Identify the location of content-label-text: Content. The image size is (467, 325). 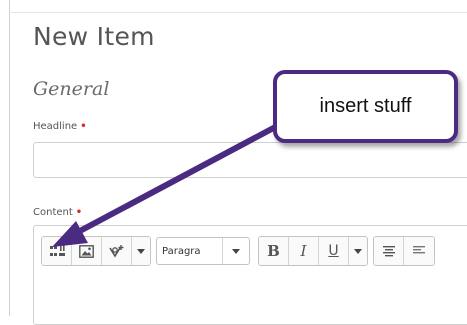
(53, 212).